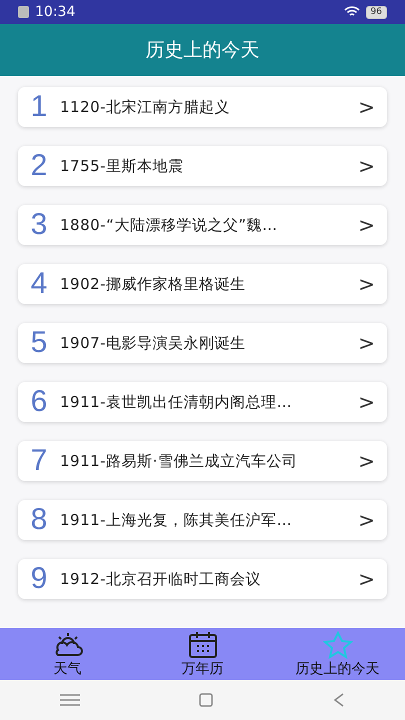 Image resolution: width=405 pixels, height=720 pixels. Describe the element at coordinates (67, 644) in the screenshot. I see `weather-icon` at that location.